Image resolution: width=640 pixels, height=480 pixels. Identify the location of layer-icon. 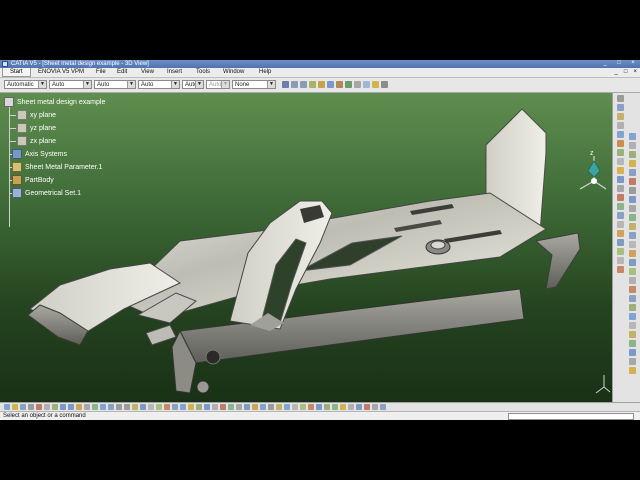
(343, 407).